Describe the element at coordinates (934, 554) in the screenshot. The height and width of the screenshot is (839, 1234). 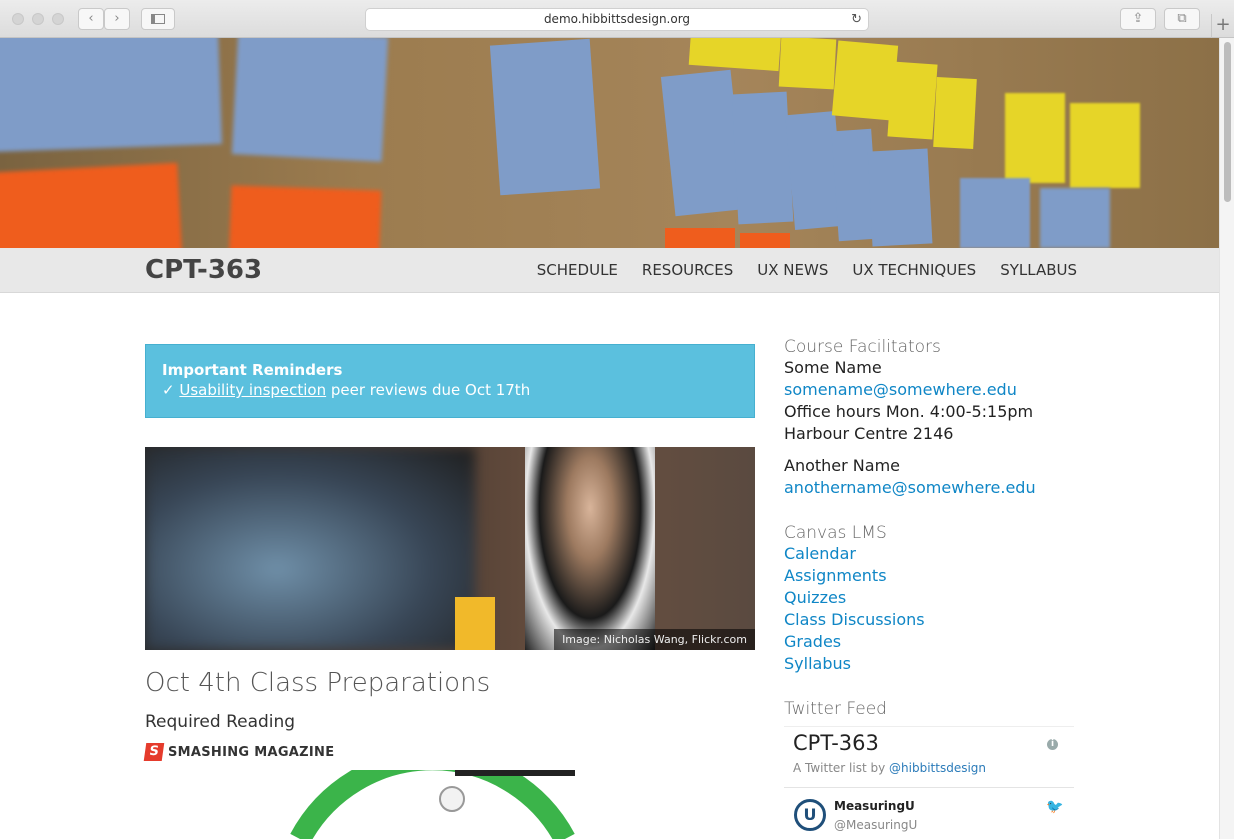
I see `lms-link-calendar: Calendar` at that location.